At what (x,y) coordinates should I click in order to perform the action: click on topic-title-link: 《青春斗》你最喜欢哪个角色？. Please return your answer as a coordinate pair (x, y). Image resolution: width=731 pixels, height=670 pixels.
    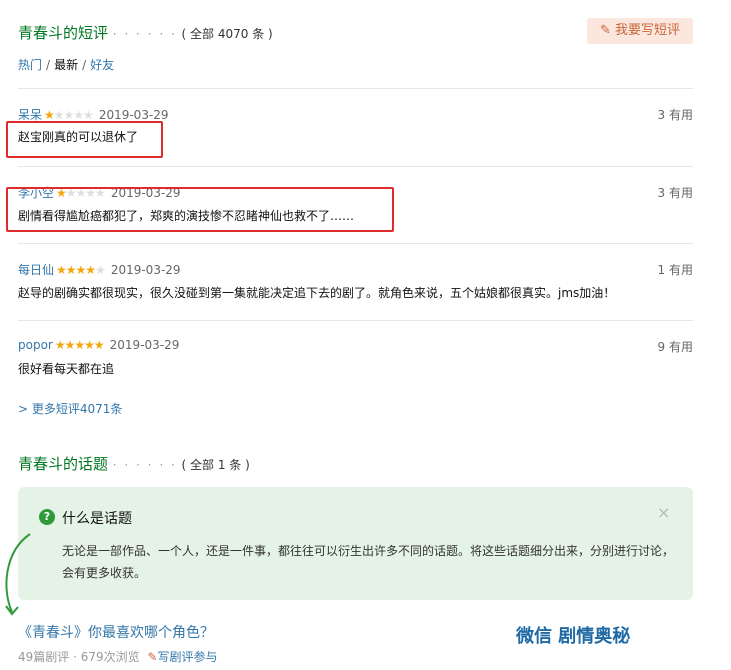
    Looking at the image, I should click on (116, 632).